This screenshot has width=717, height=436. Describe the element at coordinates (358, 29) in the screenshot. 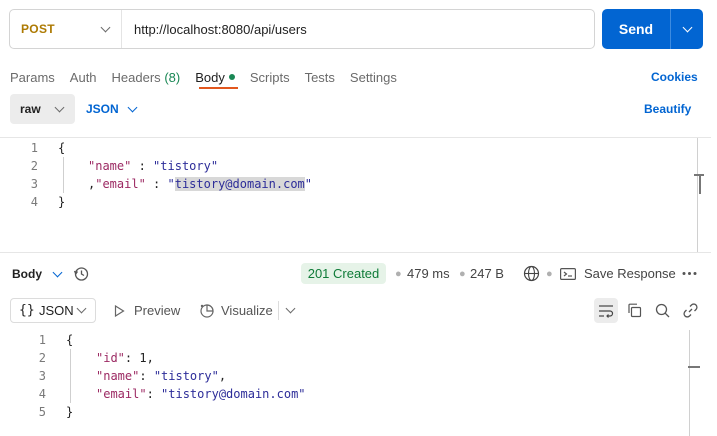

I see `url-input` at that location.